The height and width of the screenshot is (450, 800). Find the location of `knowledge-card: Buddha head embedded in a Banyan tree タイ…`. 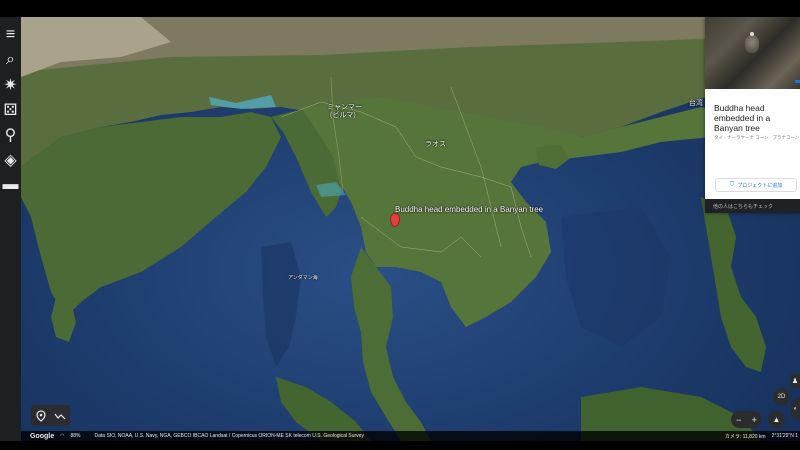

knowledge-card: Buddha head embedded in a Banyan tree タイ… is located at coordinates (752, 115).